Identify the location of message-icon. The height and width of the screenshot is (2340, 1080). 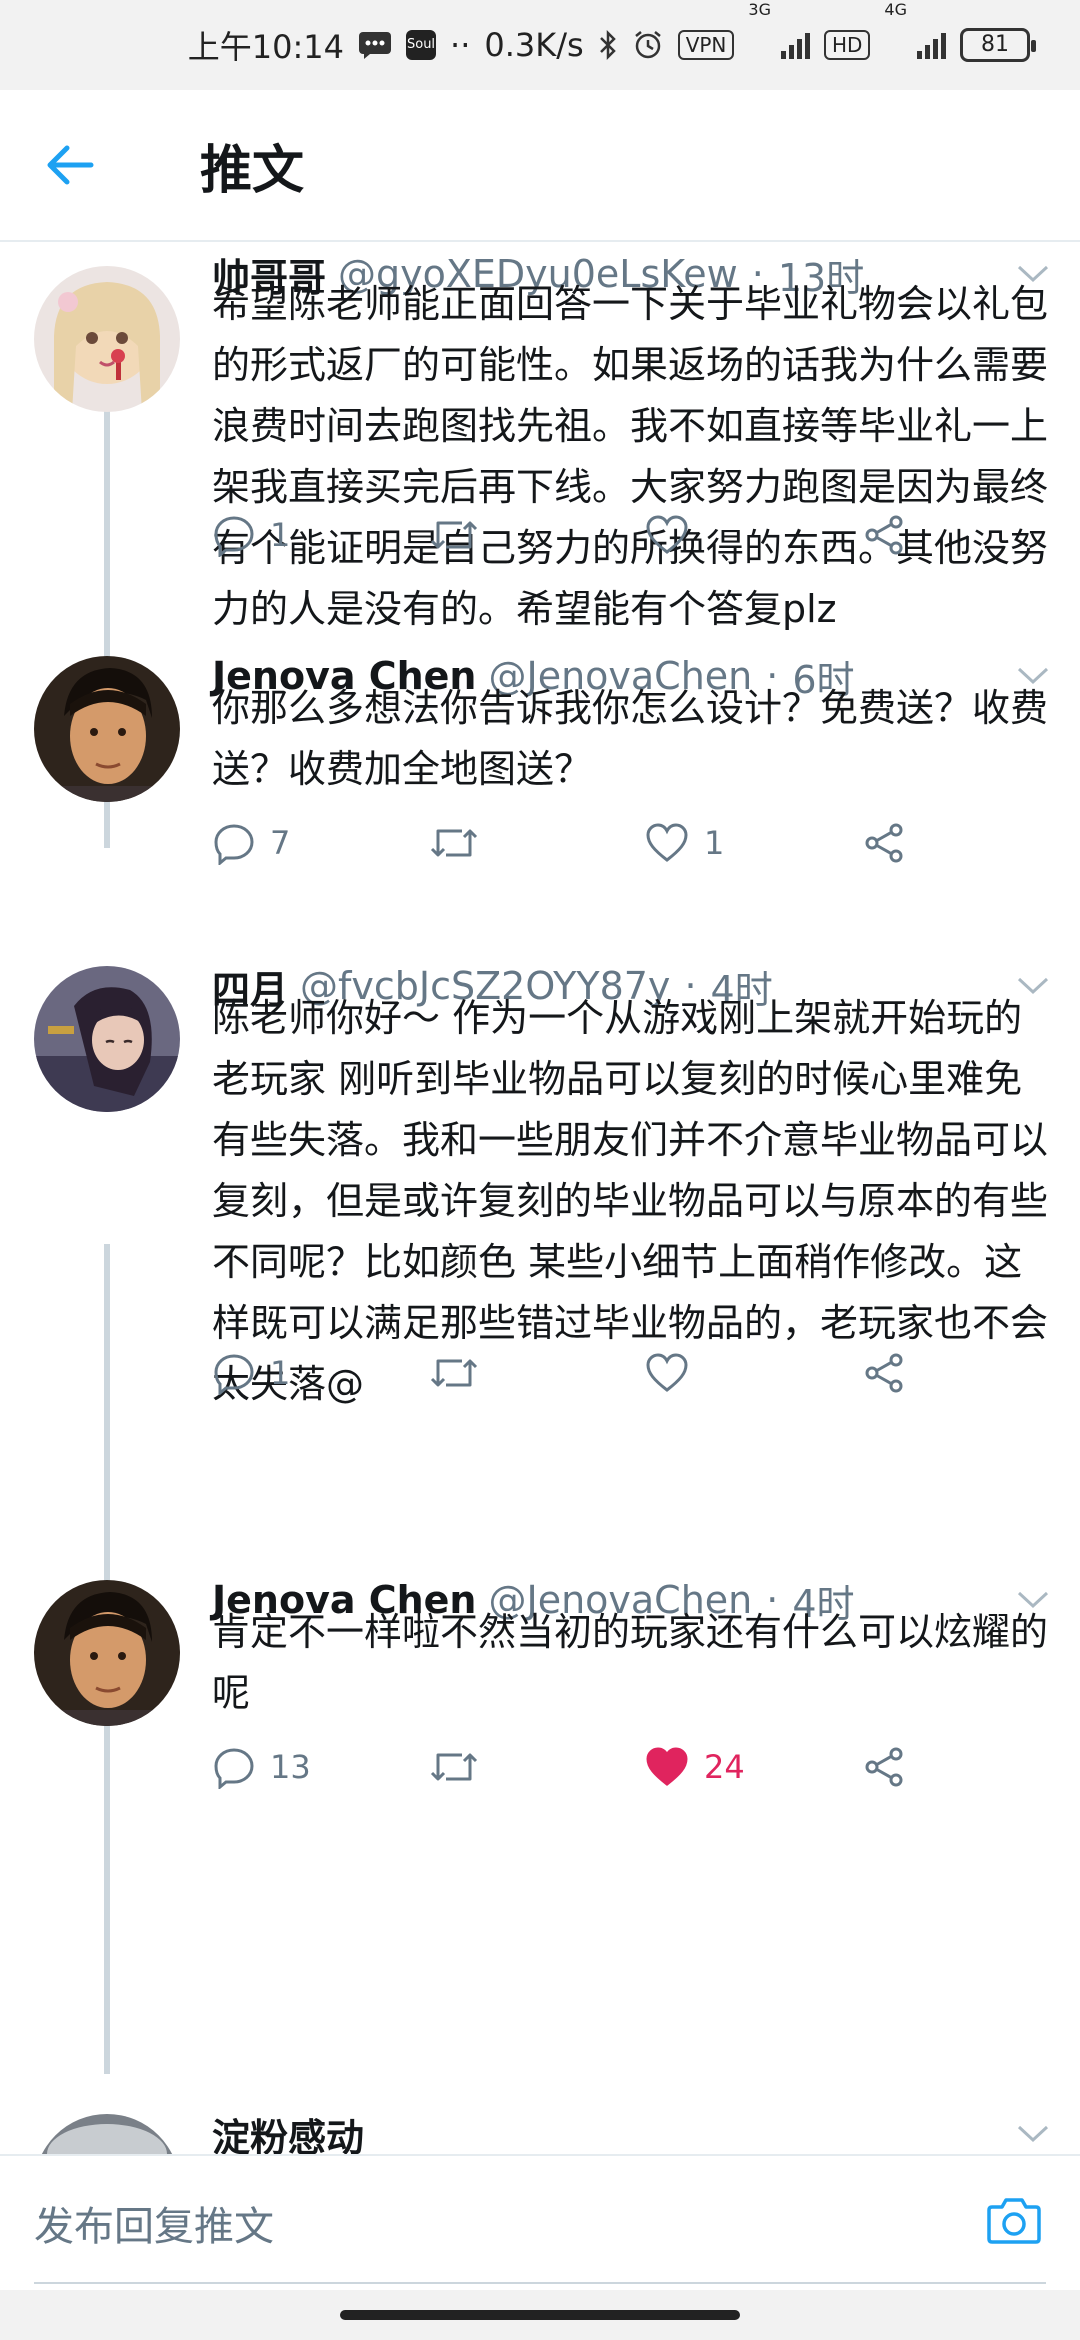
(375, 45).